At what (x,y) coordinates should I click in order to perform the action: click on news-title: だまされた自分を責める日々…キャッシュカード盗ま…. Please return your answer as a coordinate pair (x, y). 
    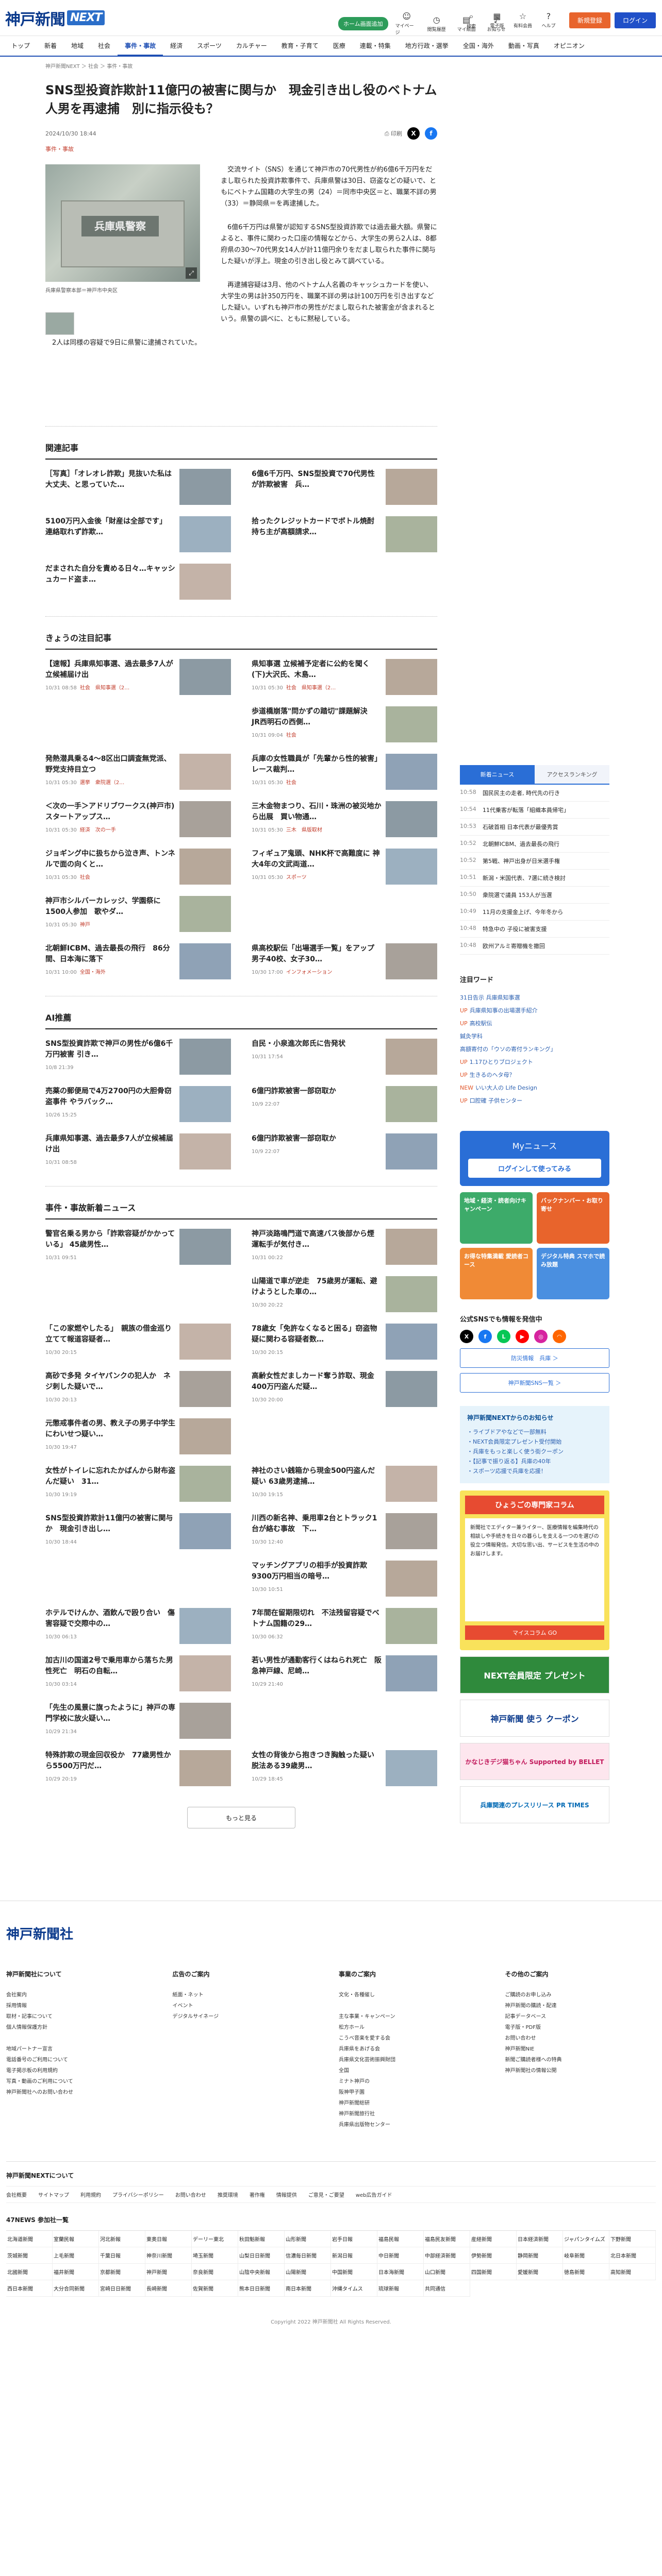
    Looking at the image, I should click on (110, 583).